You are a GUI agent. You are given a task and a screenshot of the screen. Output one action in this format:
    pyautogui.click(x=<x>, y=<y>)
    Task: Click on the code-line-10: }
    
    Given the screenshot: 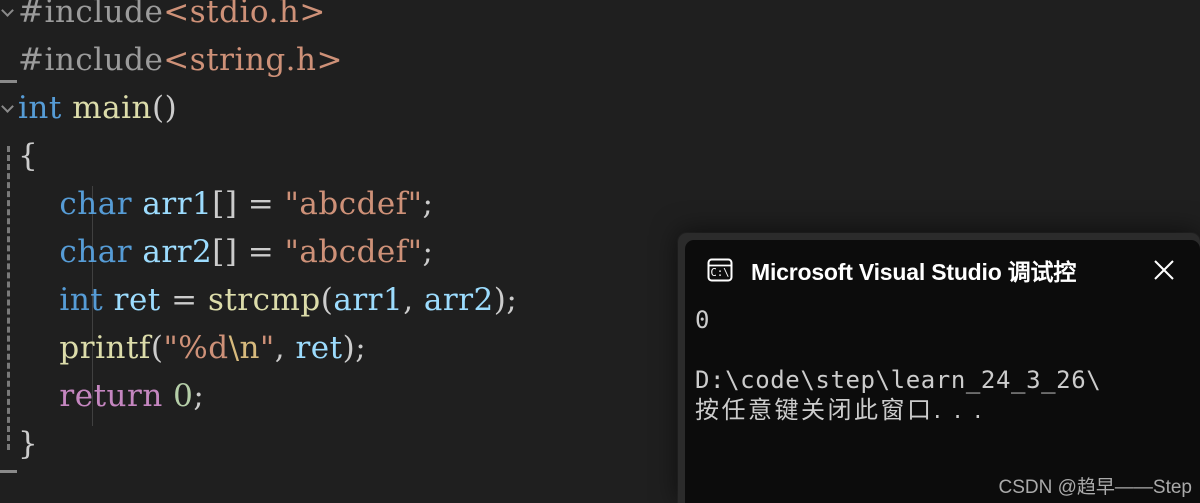 What is the action you would take?
    pyautogui.click(x=28, y=444)
    